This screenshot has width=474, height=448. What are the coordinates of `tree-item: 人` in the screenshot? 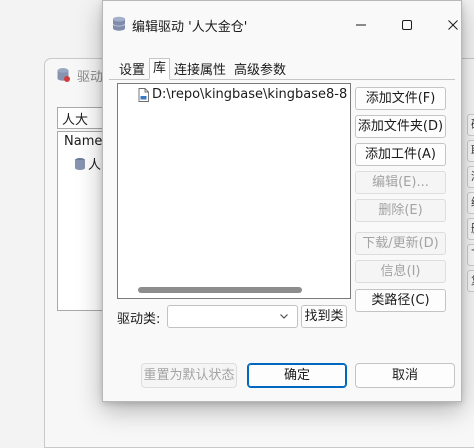 It's located at (87, 163).